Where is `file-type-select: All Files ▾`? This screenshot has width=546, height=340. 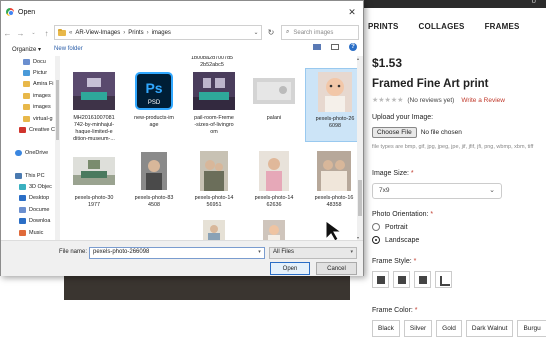 file-type-select: All Files ▾ is located at coordinates (313, 253).